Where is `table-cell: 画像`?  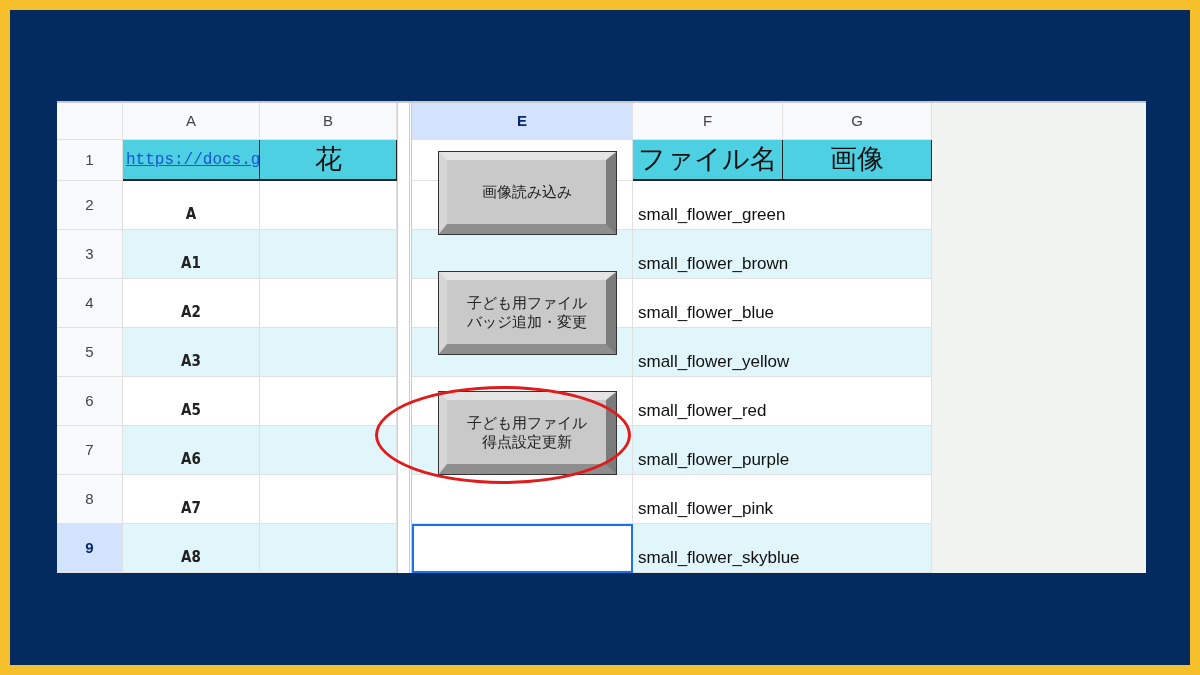 table-cell: 画像 is located at coordinates (857, 160).